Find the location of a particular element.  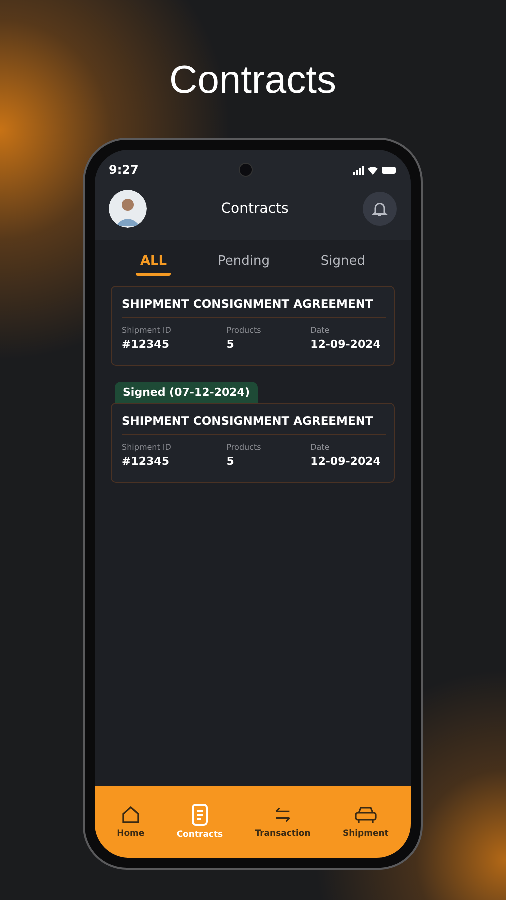

page-headline: Contracts is located at coordinates (253, 81).